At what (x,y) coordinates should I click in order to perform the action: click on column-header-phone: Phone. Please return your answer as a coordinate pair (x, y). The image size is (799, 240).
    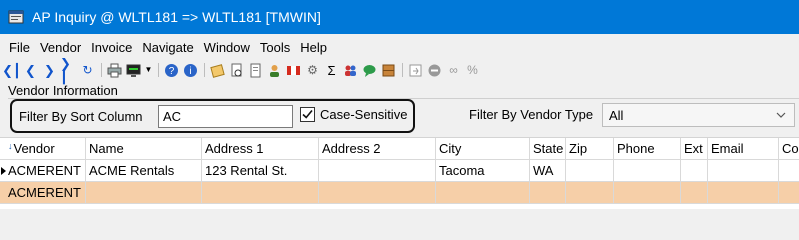
    Looking at the image, I should click on (647, 149).